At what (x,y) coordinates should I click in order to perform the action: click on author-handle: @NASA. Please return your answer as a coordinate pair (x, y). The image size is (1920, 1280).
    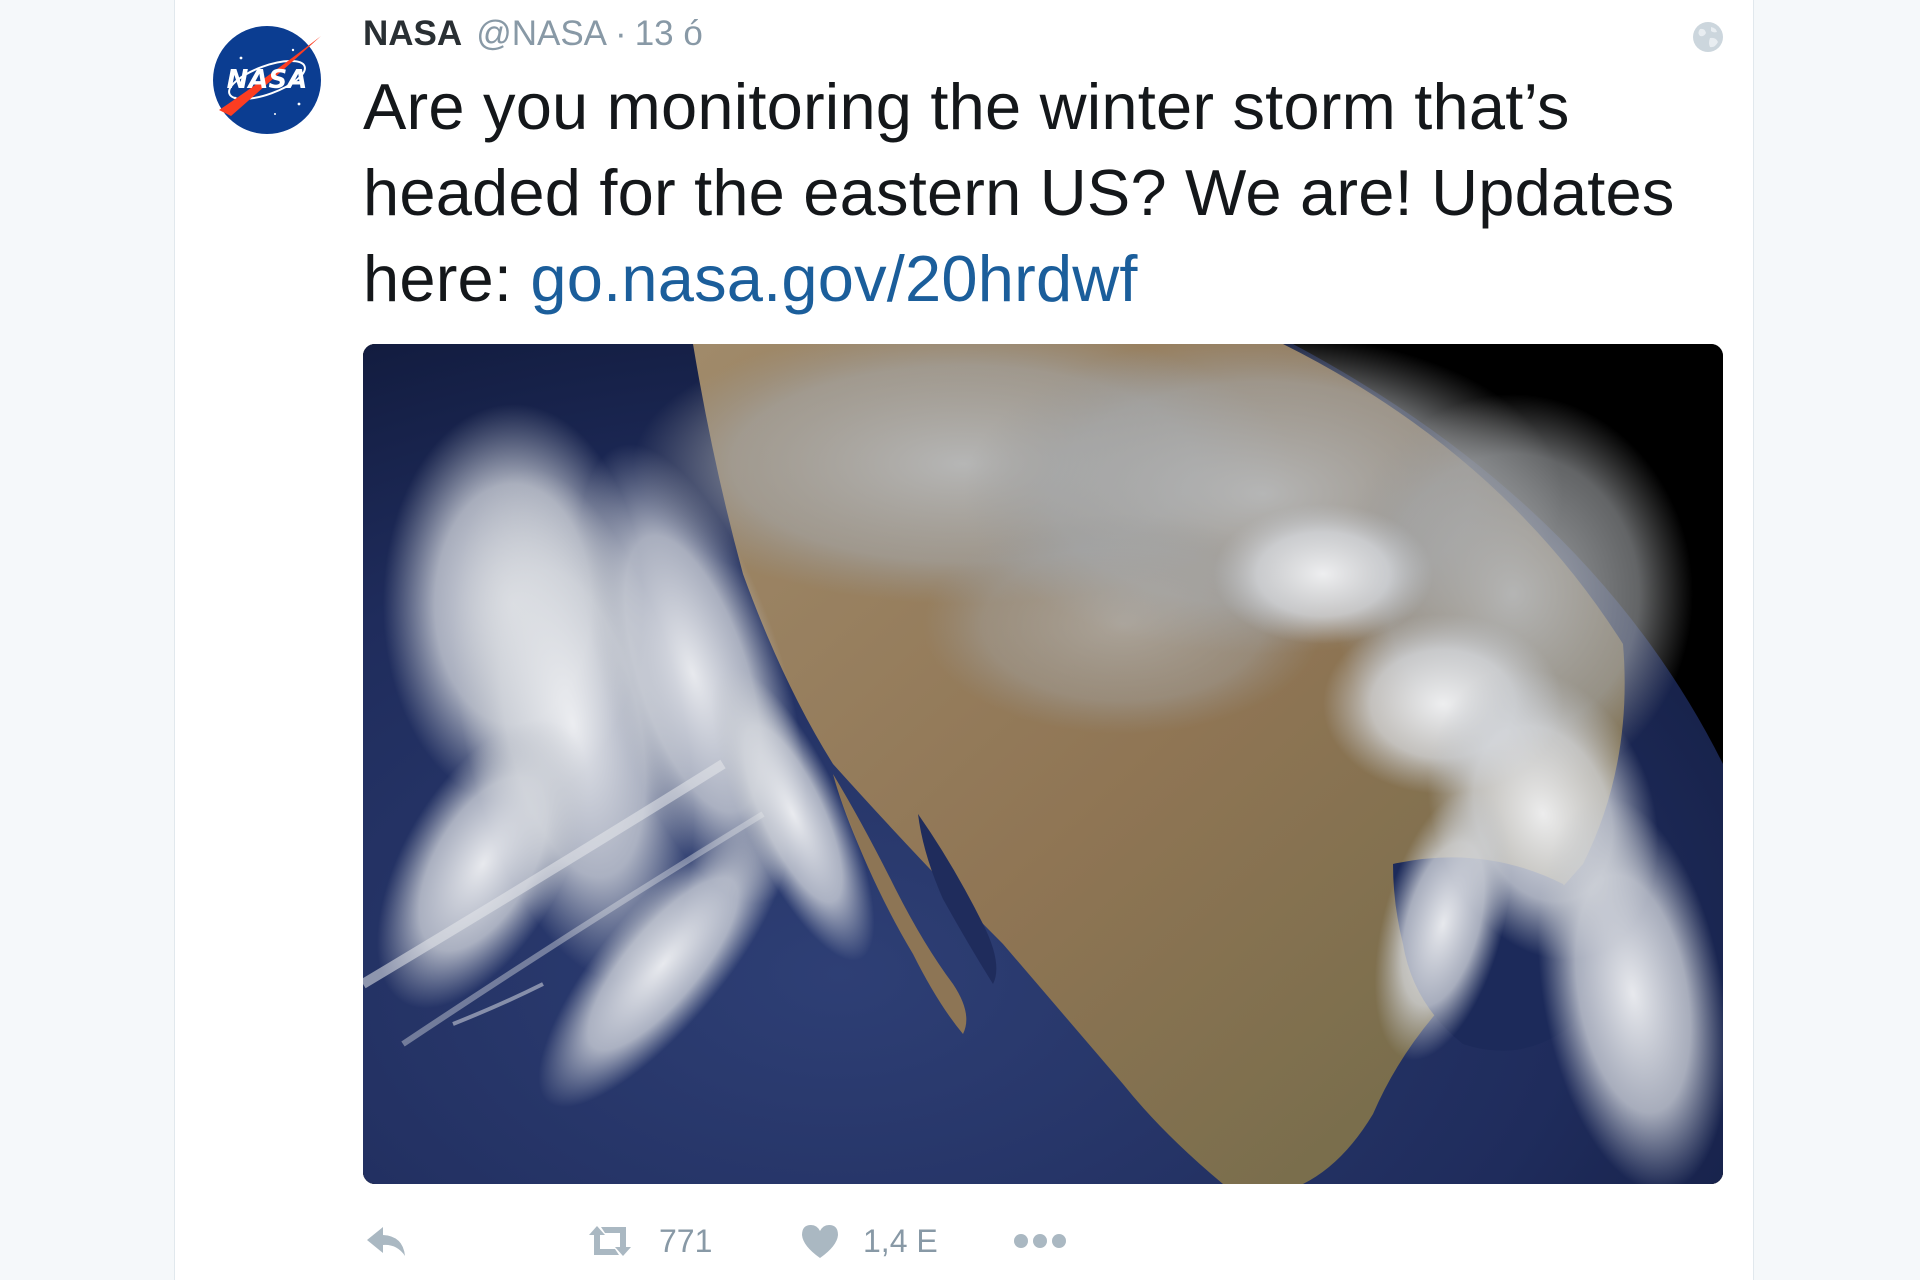
    Looking at the image, I should click on (541, 34).